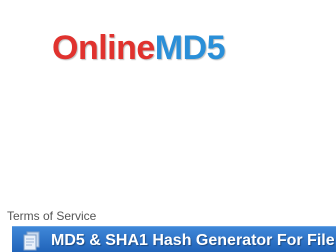 This screenshot has width=336, height=252. I want to click on terms-of-service-link: Terms of Service, so click(51, 216).